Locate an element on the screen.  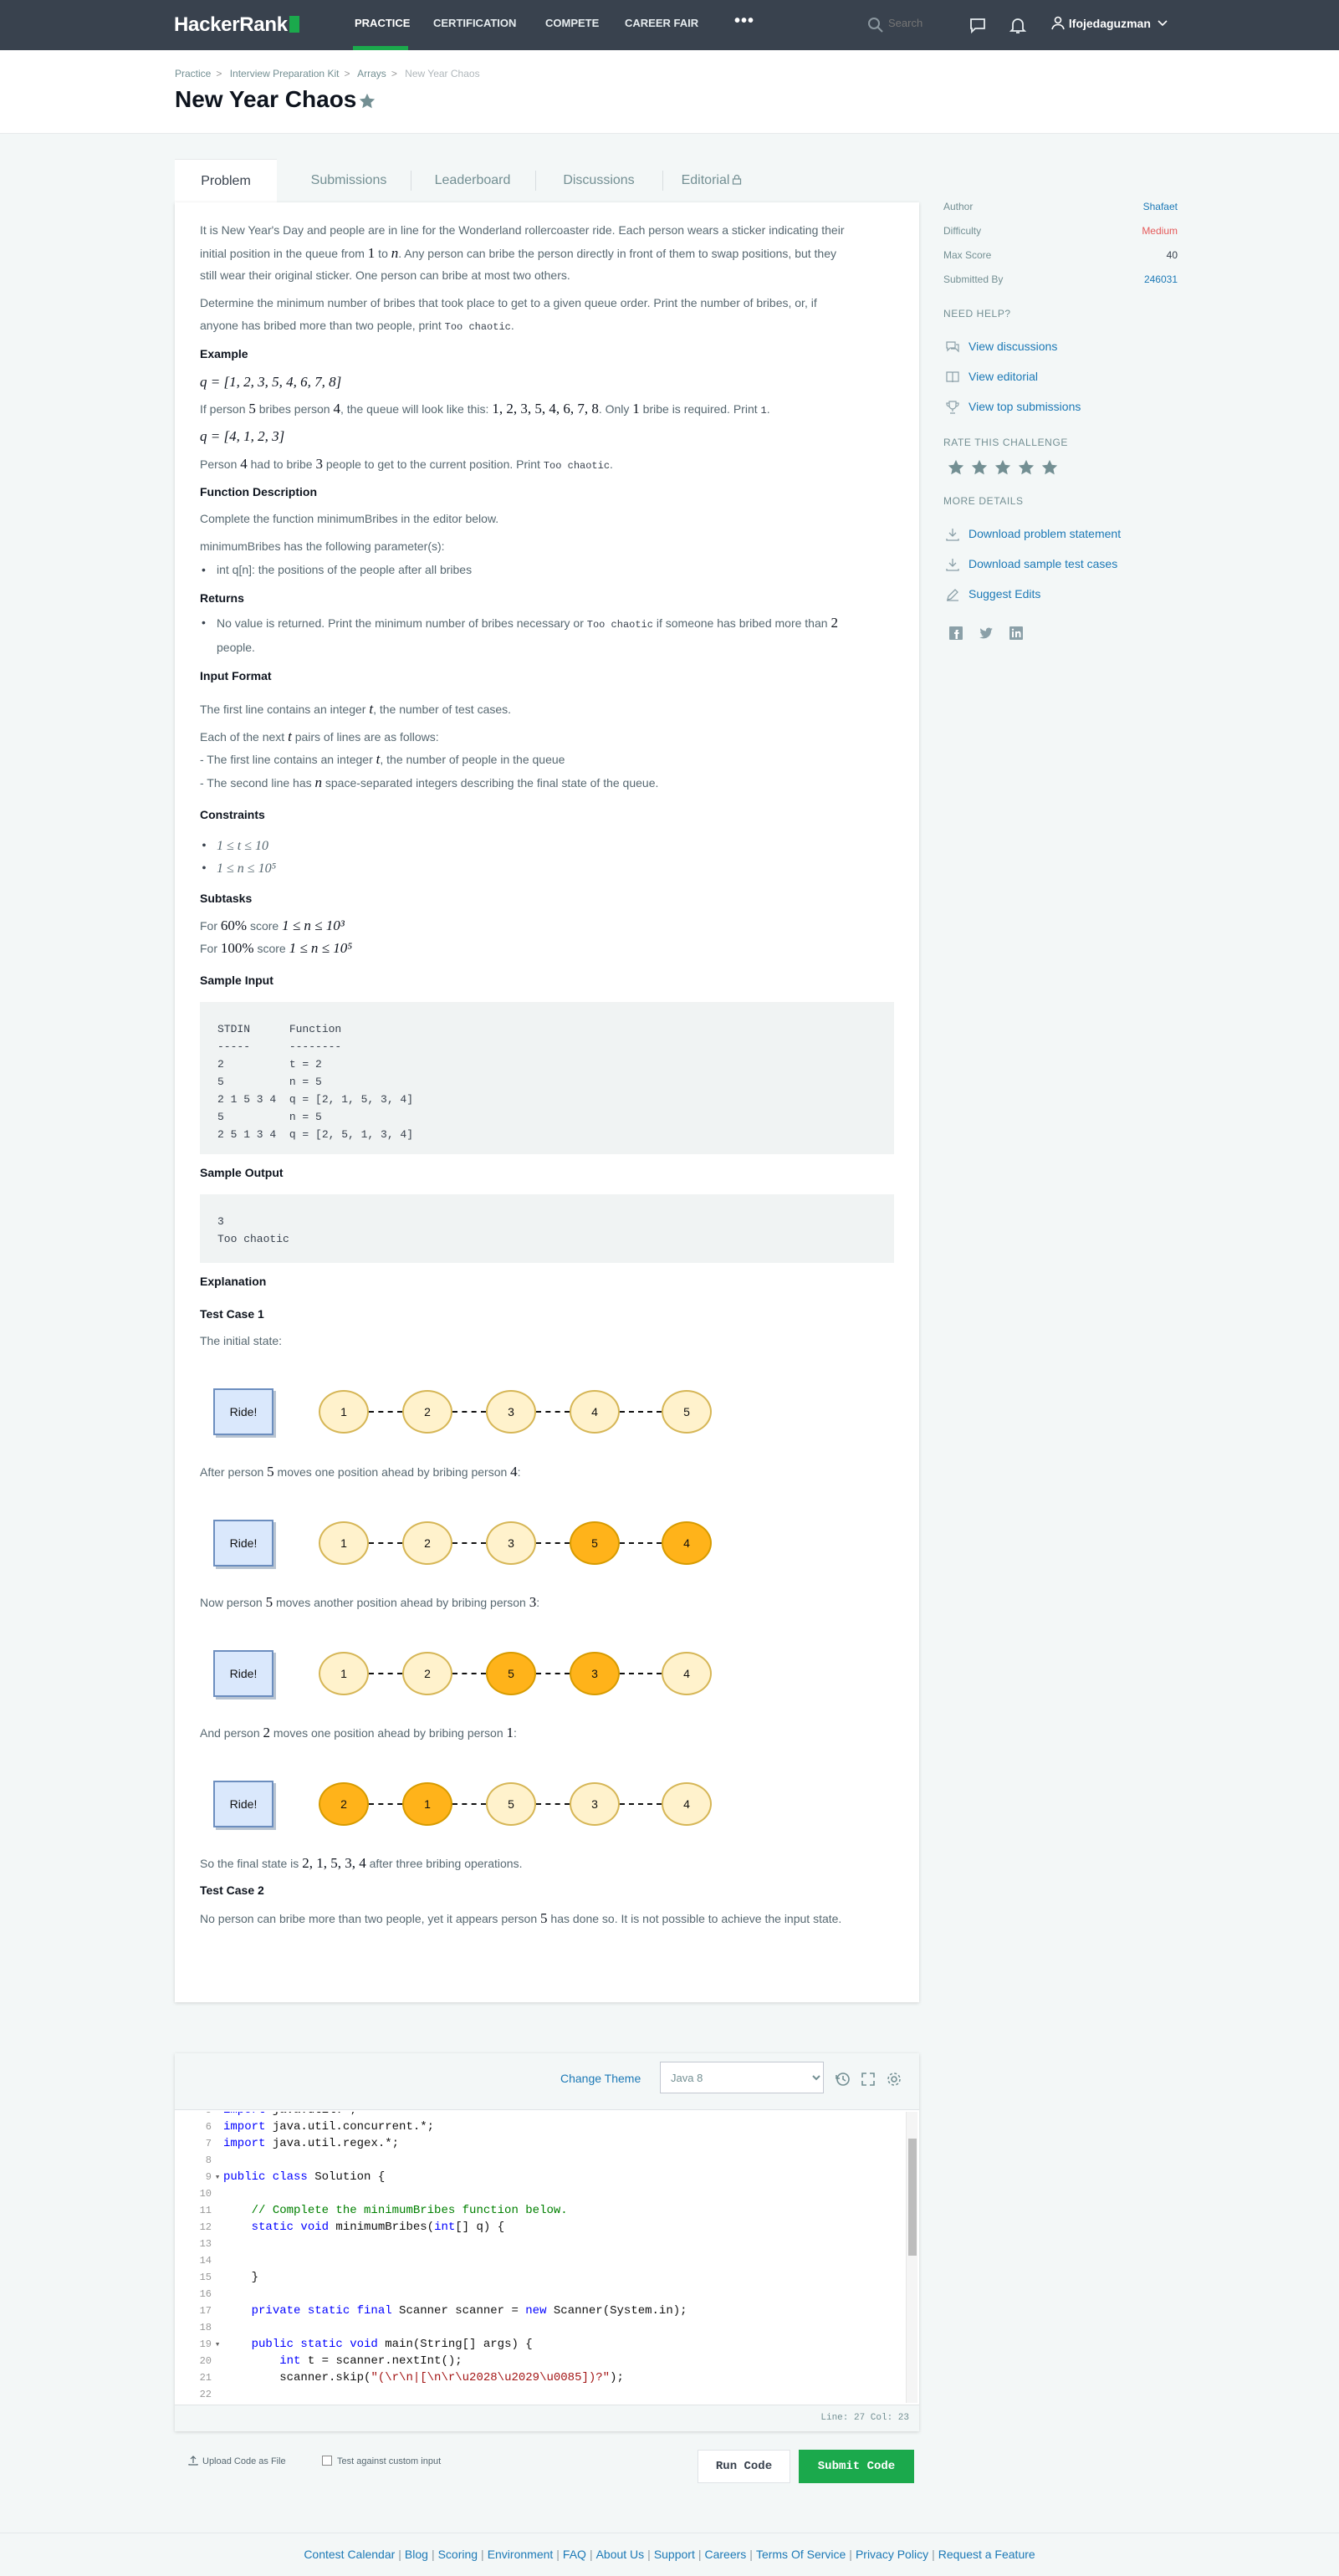
detail-label: Submitted By is located at coordinates (973, 279).